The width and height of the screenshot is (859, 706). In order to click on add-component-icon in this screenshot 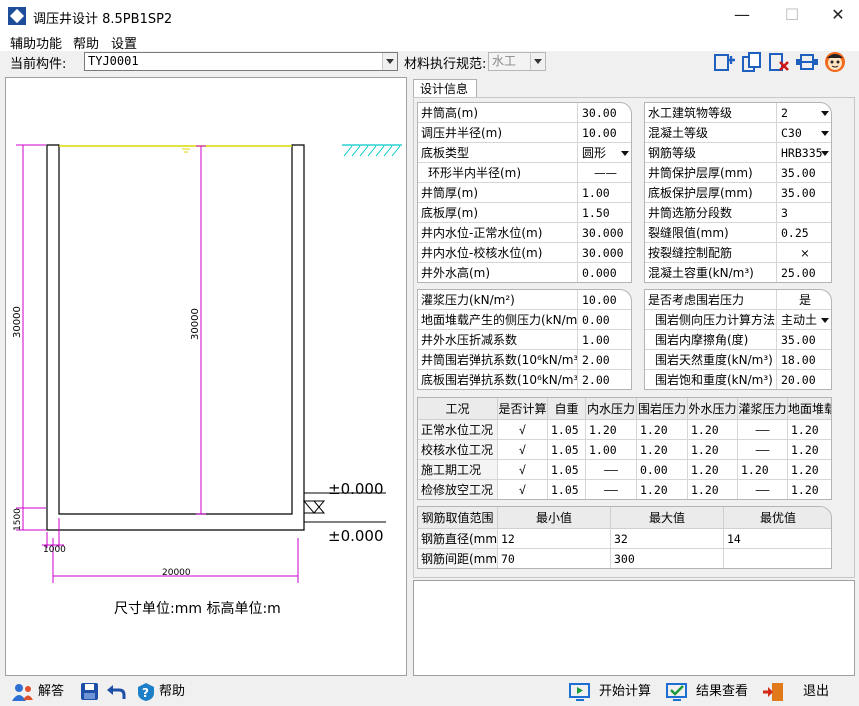, I will do `click(724, 62)`.